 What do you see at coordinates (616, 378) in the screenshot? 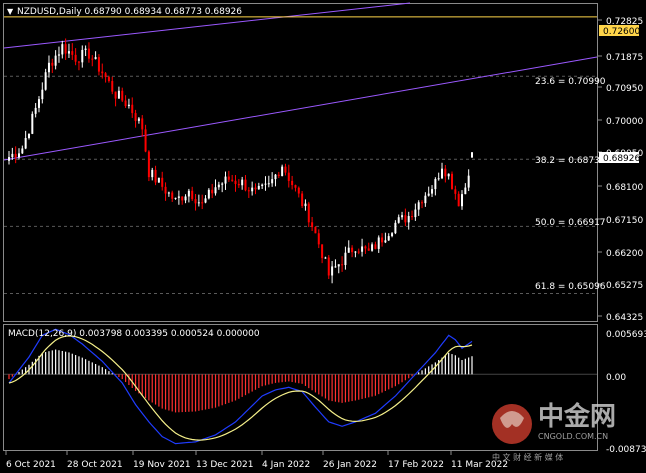
I see `macd-tick: 0.00` at bounding box center [616, 378].